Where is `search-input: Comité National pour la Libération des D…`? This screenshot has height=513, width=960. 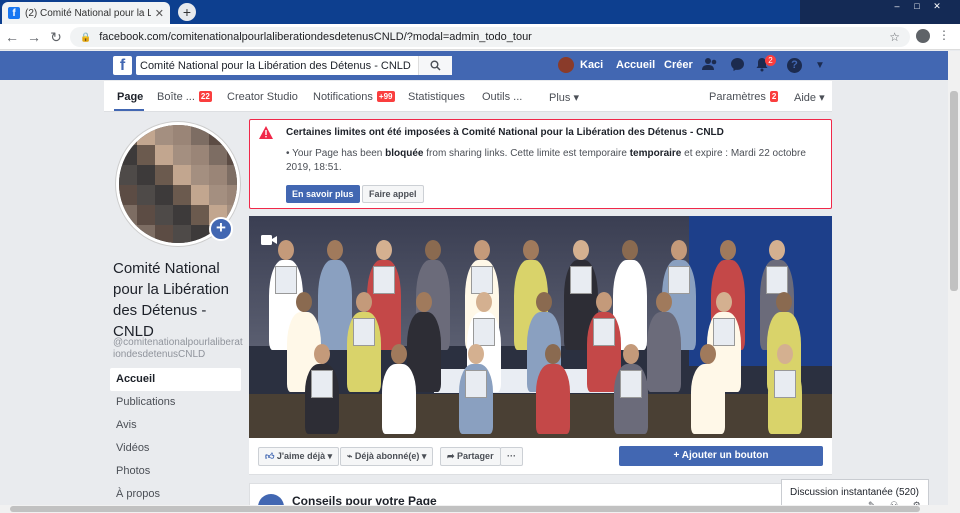
search-input: Comité National pour la Libération des D… is located at coordinates (279, 66).